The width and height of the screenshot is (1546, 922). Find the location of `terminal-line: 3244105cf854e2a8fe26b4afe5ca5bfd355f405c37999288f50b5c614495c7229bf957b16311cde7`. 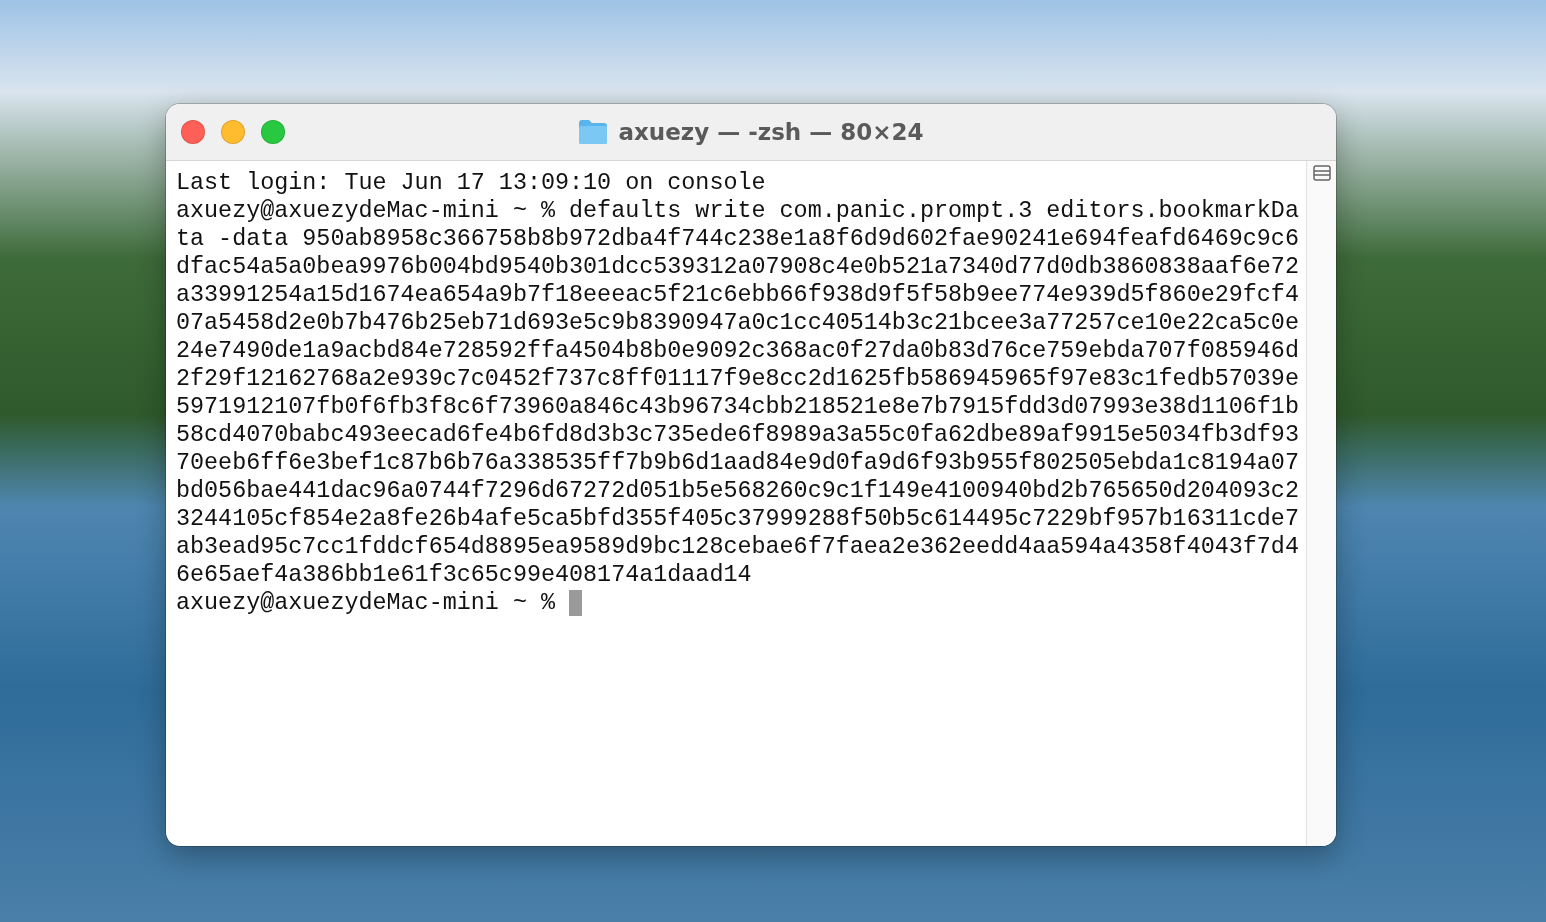

terminal-line: 3244105cf854e2a8fe26b4afe5ca5bfd355f405c37999288f50b5c614495c7229bf957b16311cde7 is located at coordinates (737, 519).